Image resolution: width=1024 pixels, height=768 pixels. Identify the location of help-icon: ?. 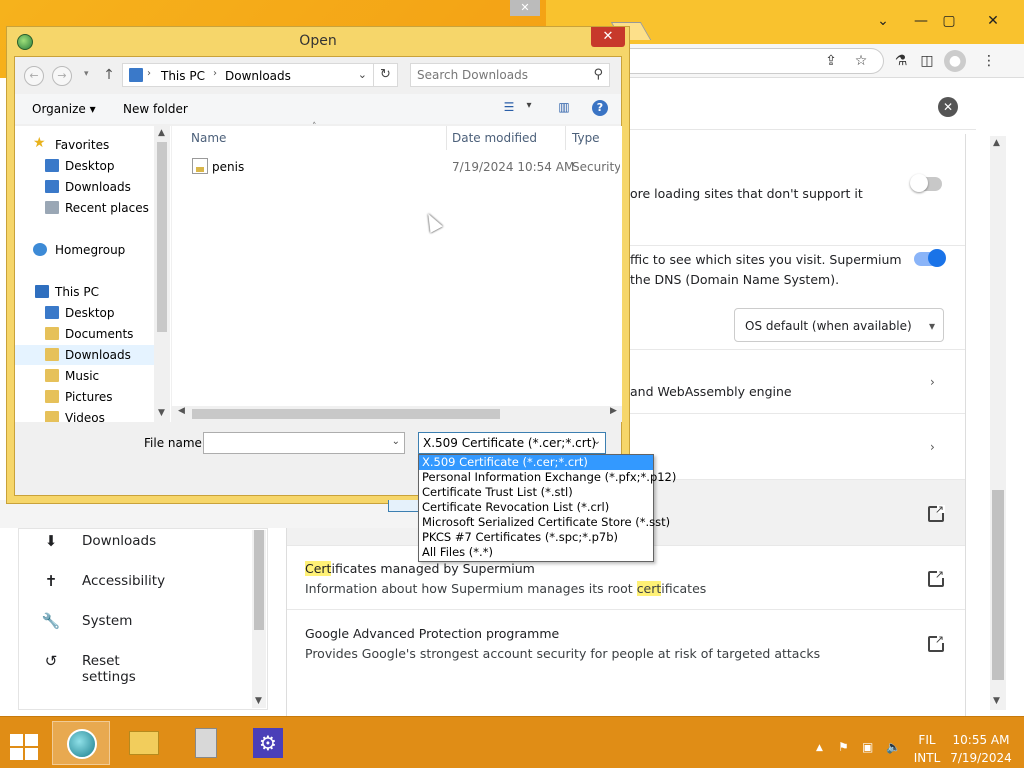
(600, 108).